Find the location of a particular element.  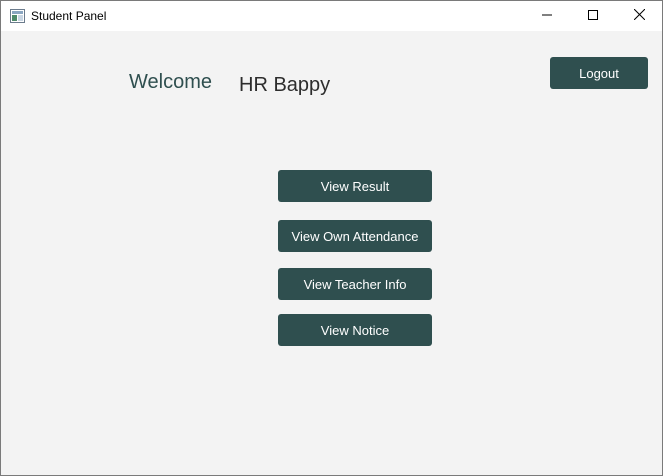

app-icon is located at coordinates (17, 16).